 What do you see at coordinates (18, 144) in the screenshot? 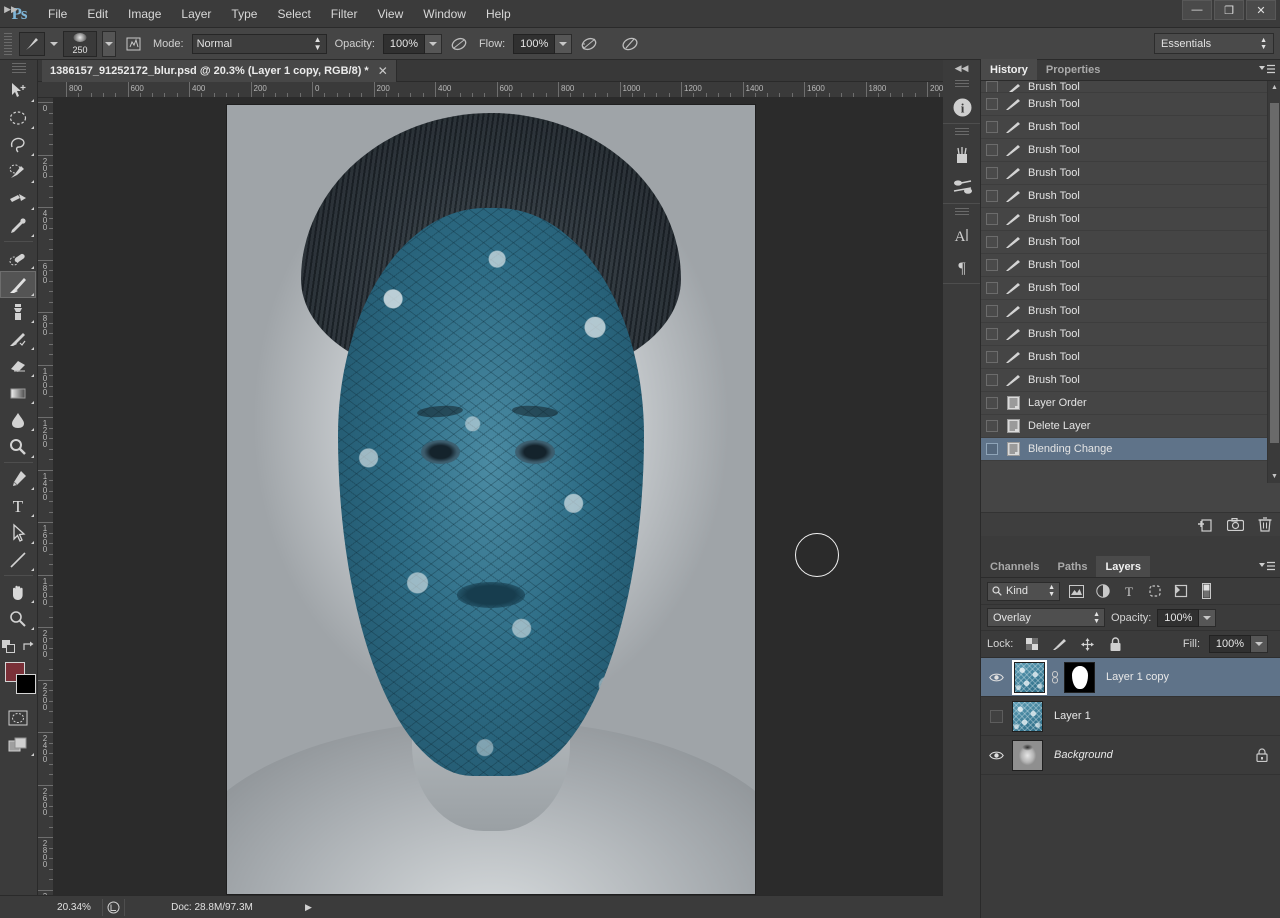
I see `lasso-tool` at bounding box center [18, 144].